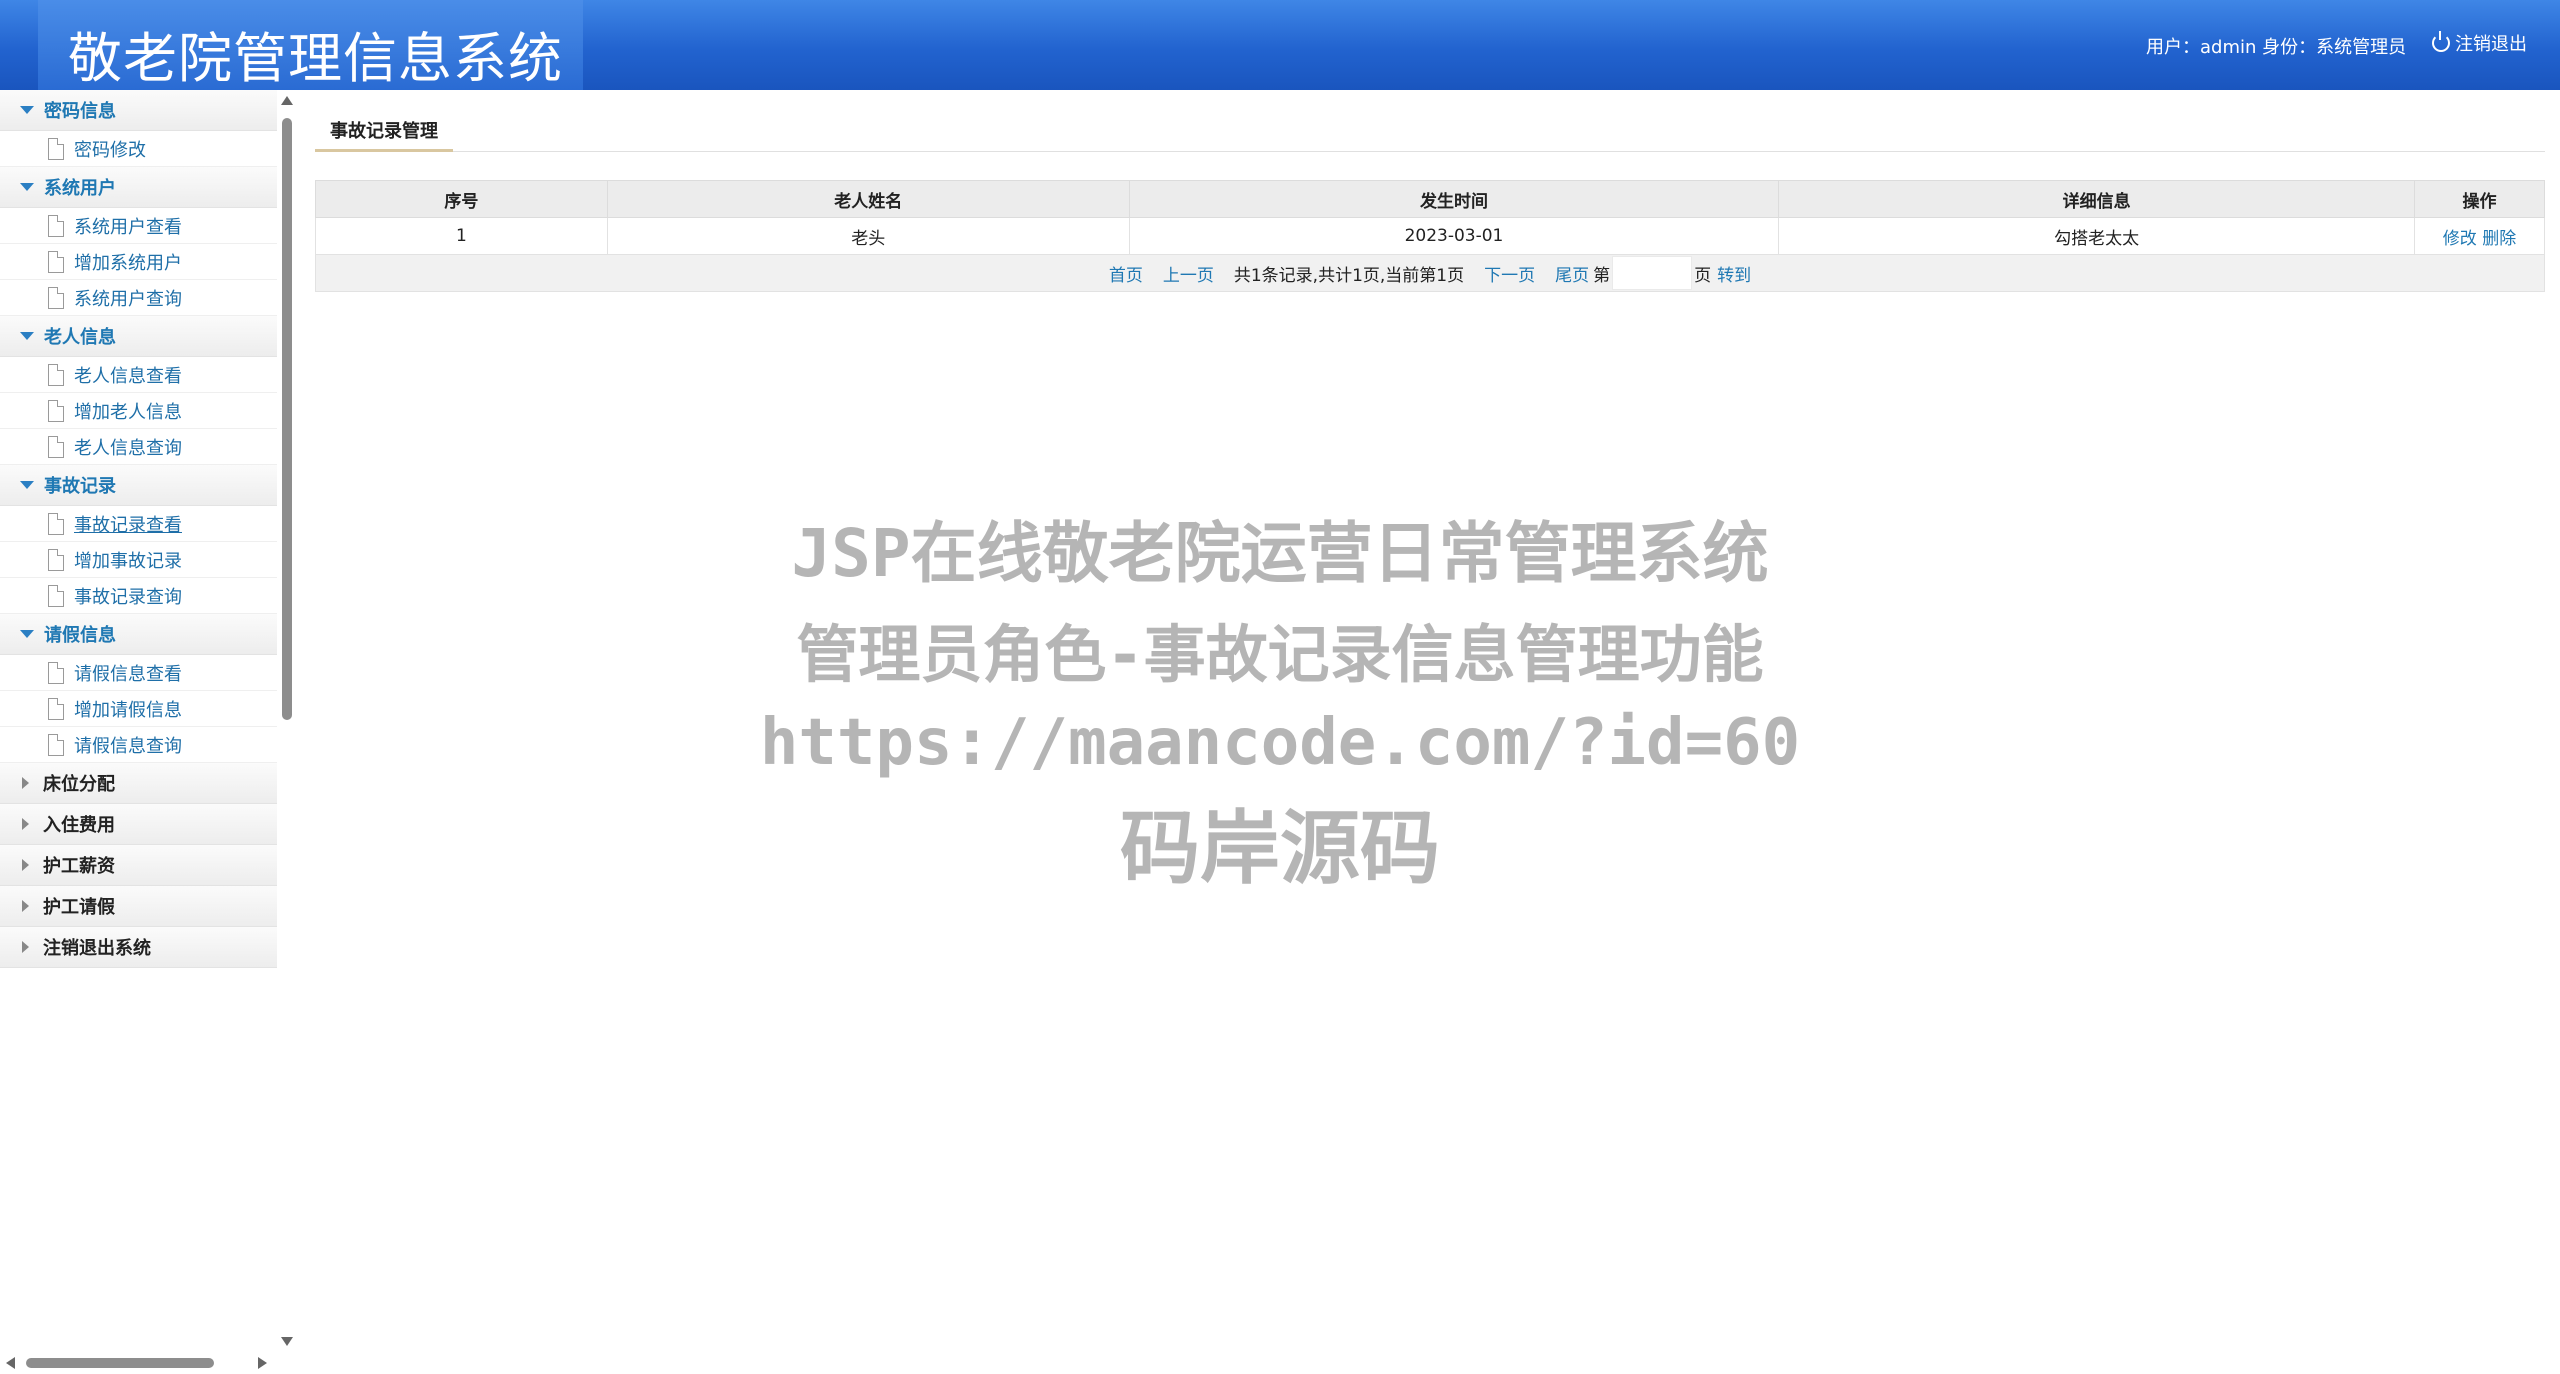  I want to click on pager-summary: 共1条记录,共计1页,当前第1页, so click(1349, 275).